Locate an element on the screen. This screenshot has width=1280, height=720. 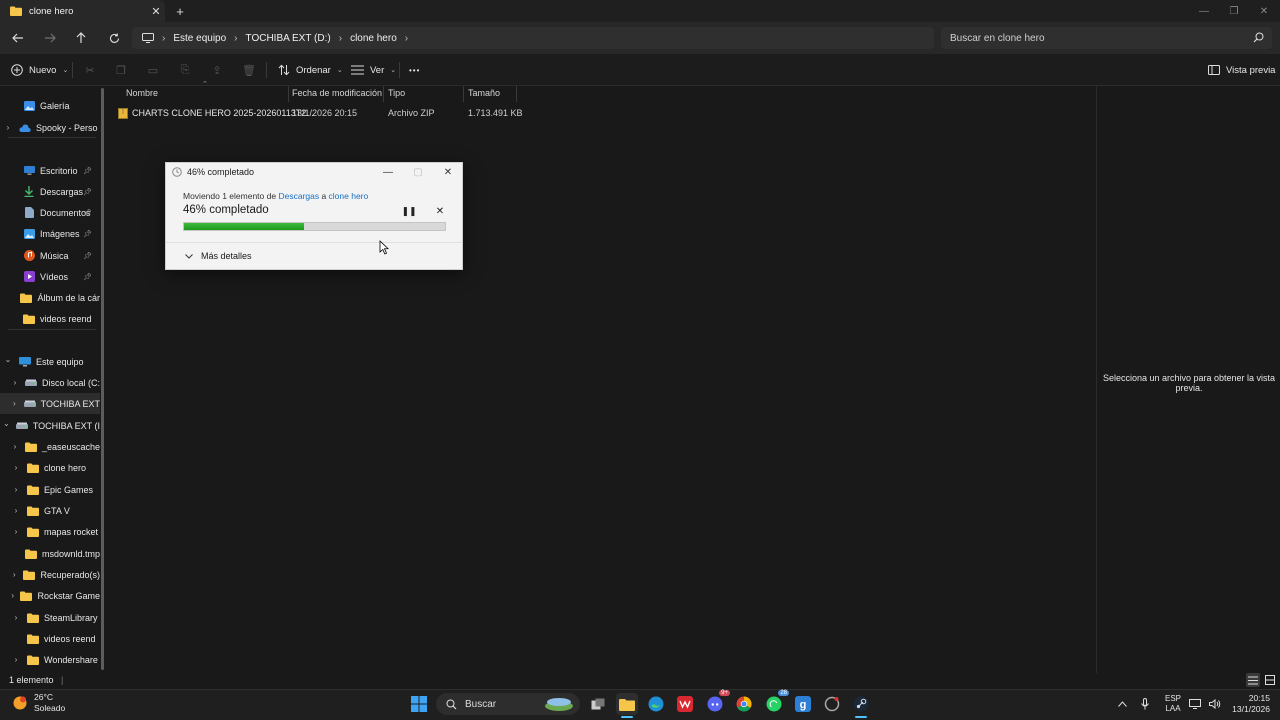
whatsapp-icon: 28 is located at coordinates (776, 702).